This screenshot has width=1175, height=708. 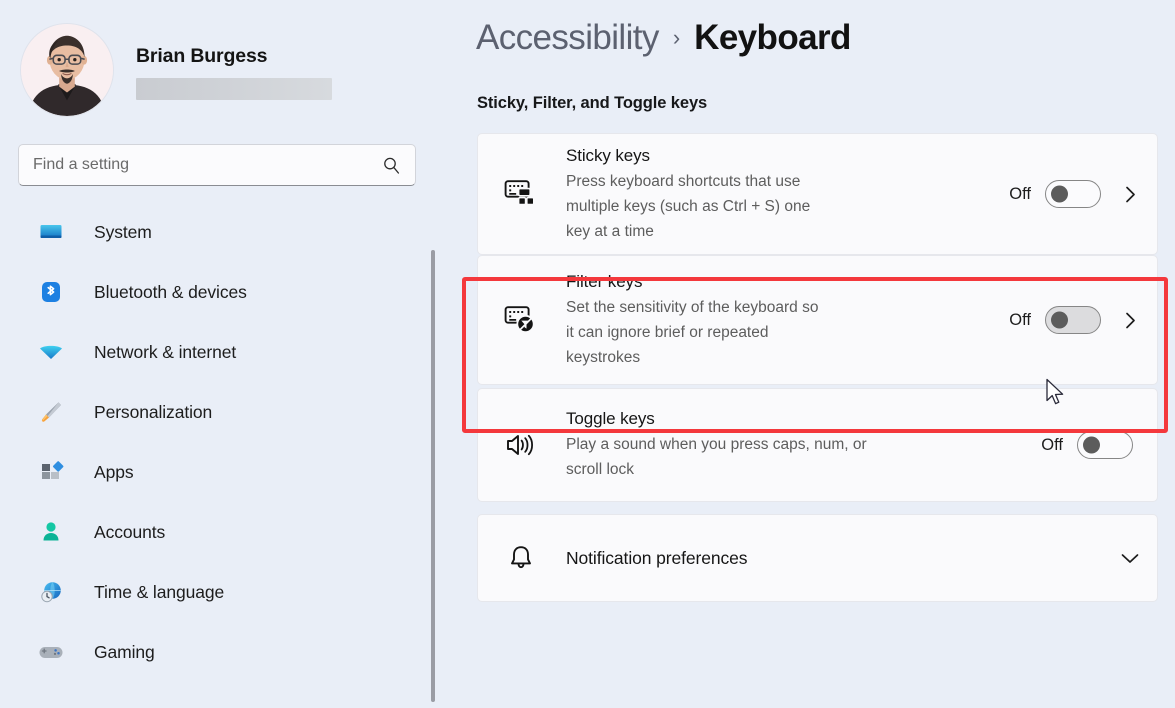 What do you see at coordinates (842, 558) in the screenshot?
I see `card-text: Notification preferences` at bounding box center [842, 558].